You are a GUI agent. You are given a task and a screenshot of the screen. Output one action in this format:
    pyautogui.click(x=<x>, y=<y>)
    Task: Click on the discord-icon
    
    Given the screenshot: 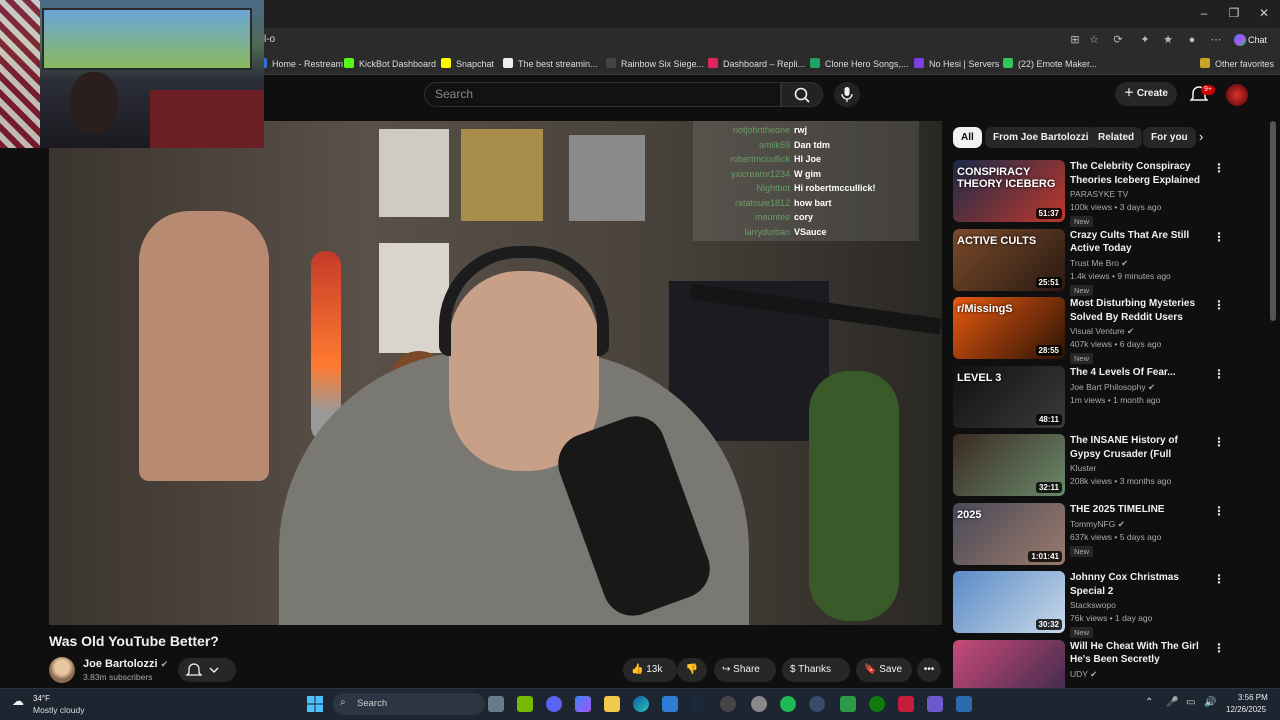 What is the action you would take?
    pyautogui.click(x=554, y=704)
    